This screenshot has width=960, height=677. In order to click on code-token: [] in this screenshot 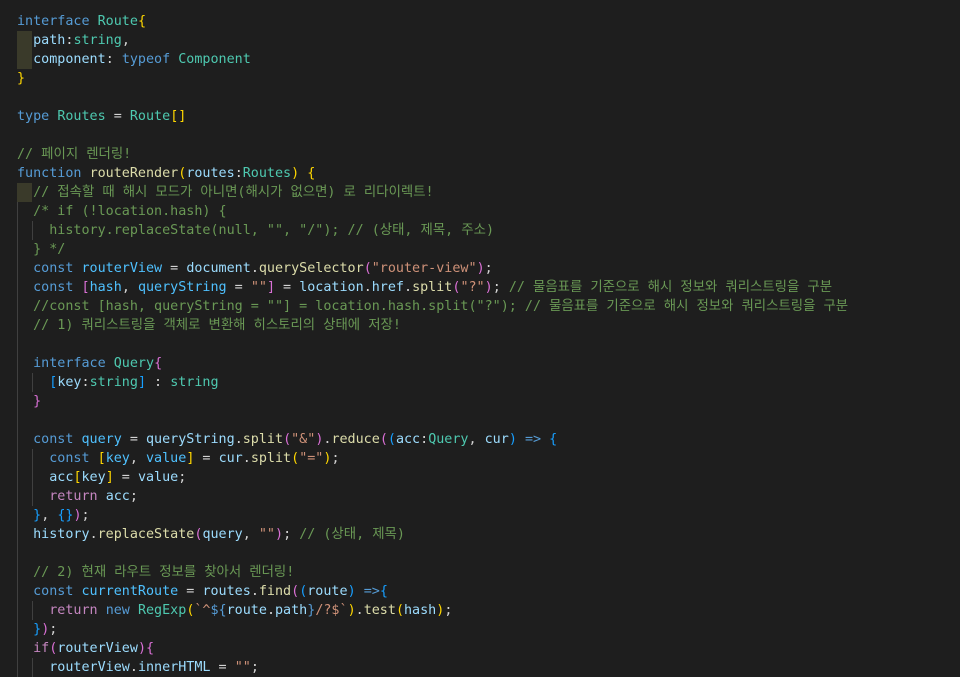, I will do `click(178, 116)`.